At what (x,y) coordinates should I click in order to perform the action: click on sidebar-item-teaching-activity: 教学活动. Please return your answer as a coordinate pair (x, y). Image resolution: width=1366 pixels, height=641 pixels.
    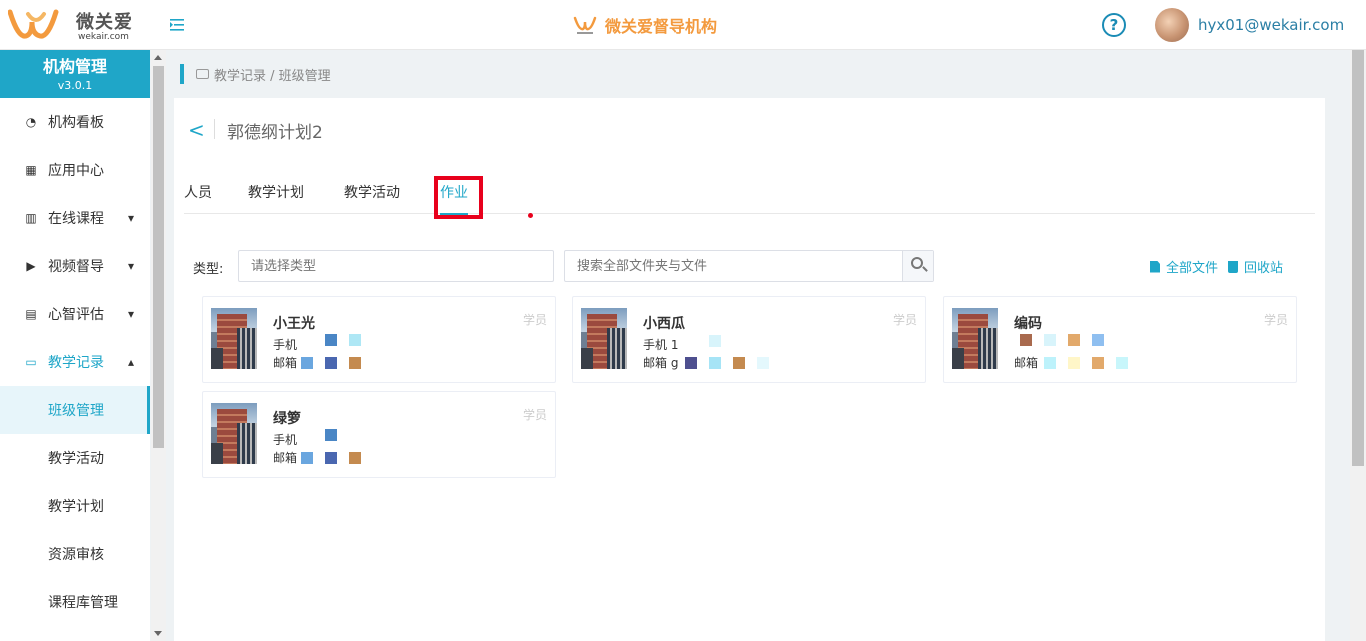
    Looking at the image, I should click on (75, 458).